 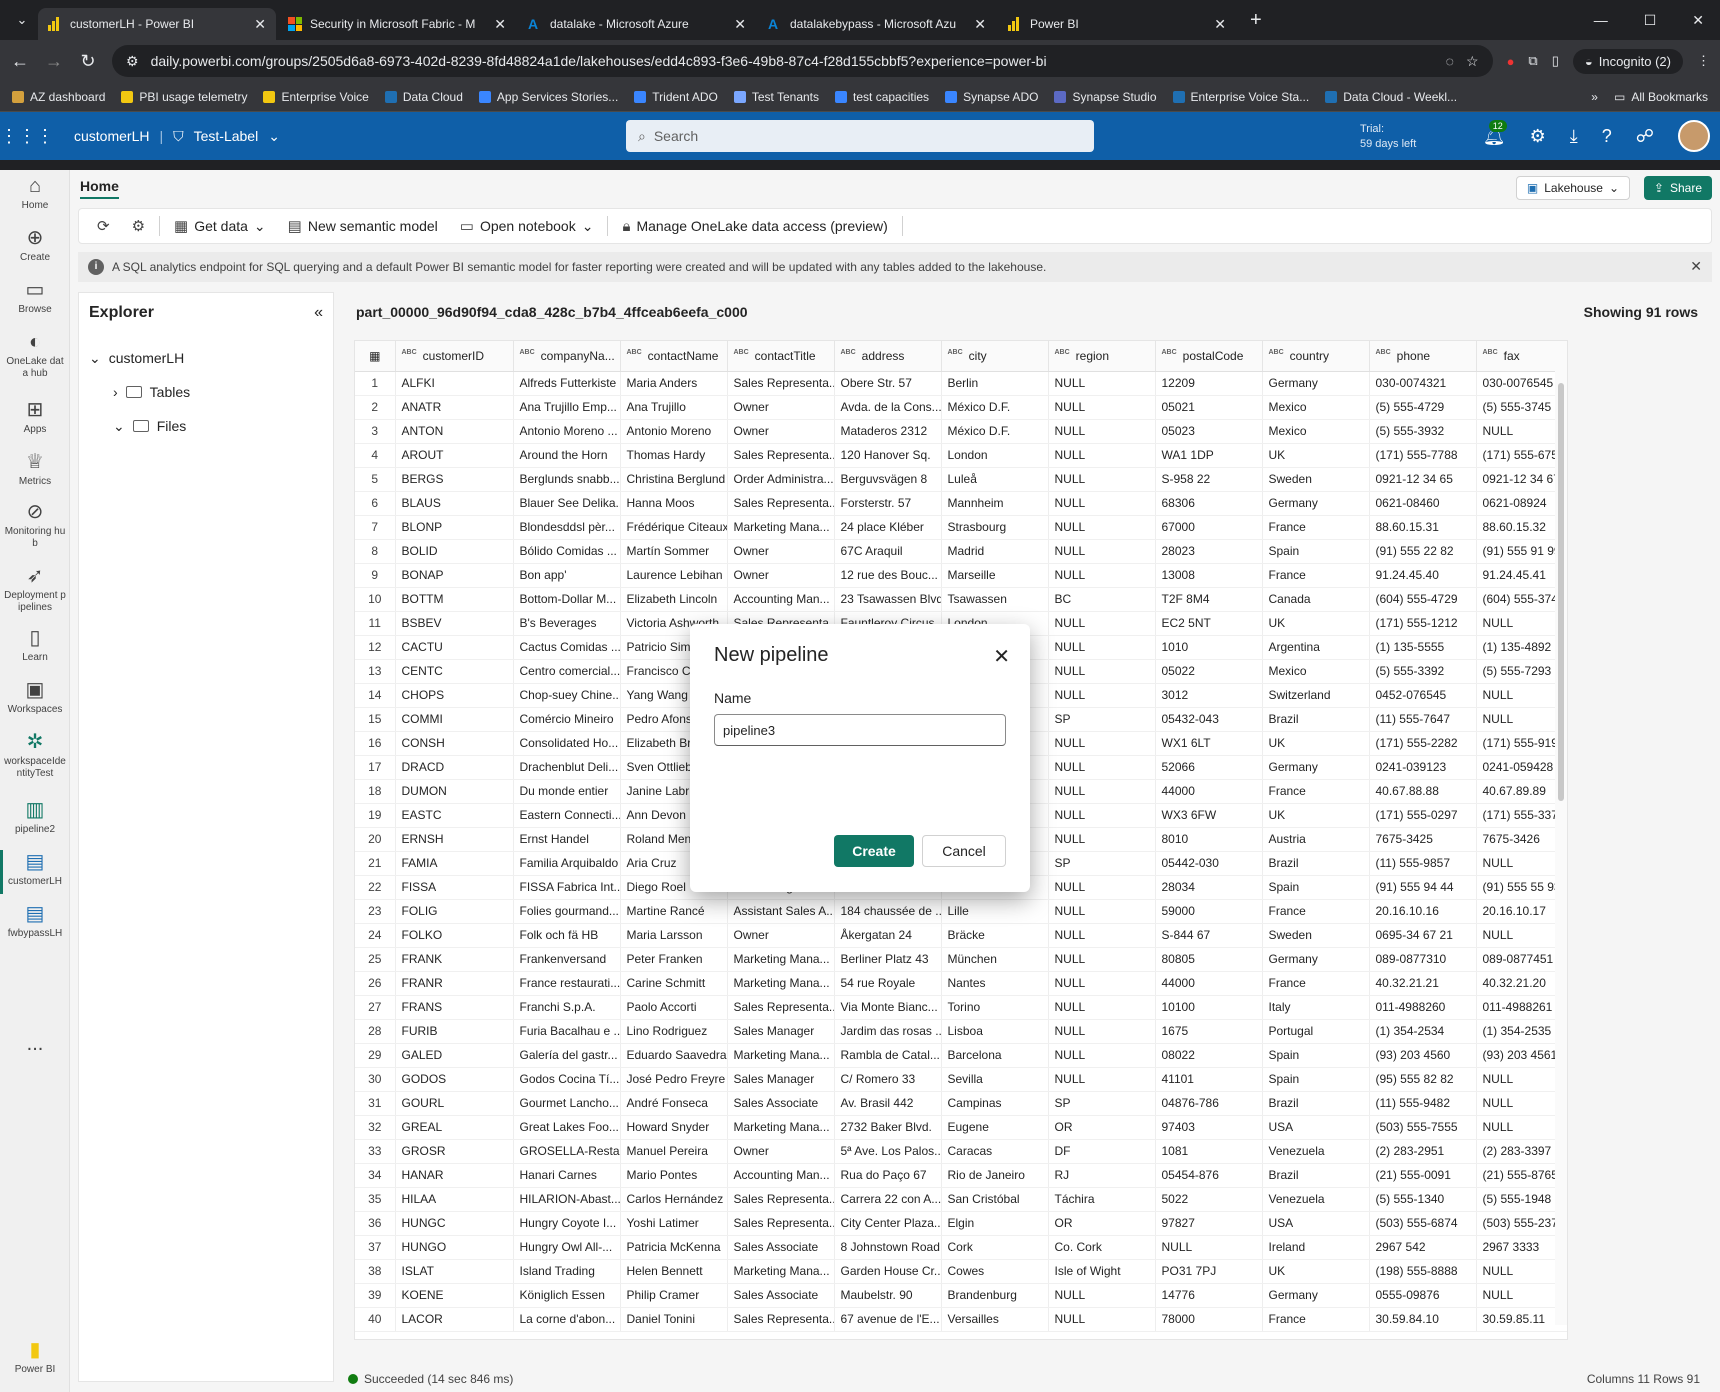 What do you see at coordinates (860, 730) in the screenshot?
I see `pipeline-name-input` at bounding box center [860, 730].